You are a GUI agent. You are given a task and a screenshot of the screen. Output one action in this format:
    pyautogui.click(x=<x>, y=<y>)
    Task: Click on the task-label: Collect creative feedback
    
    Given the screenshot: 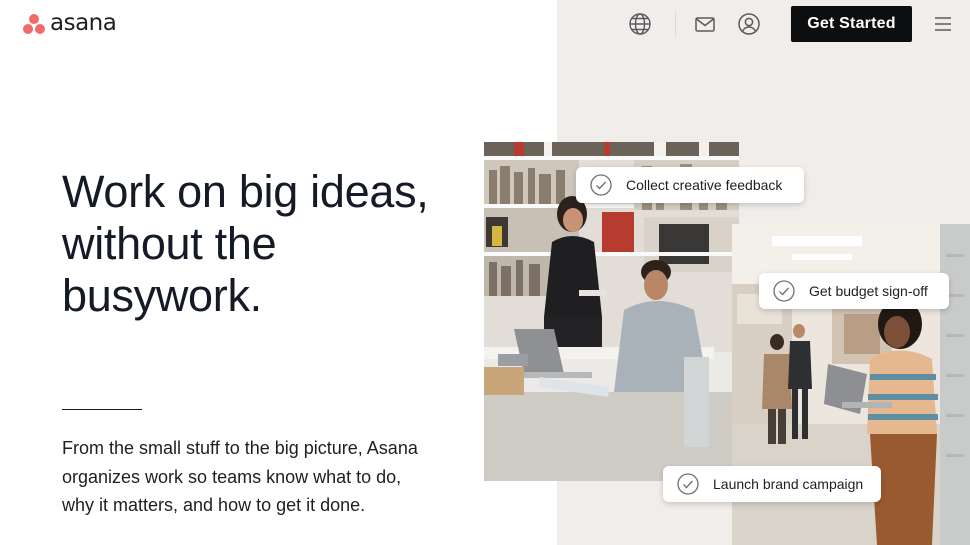 What is the action you would take?
    pyautogui.click(x=704, y=185)
    